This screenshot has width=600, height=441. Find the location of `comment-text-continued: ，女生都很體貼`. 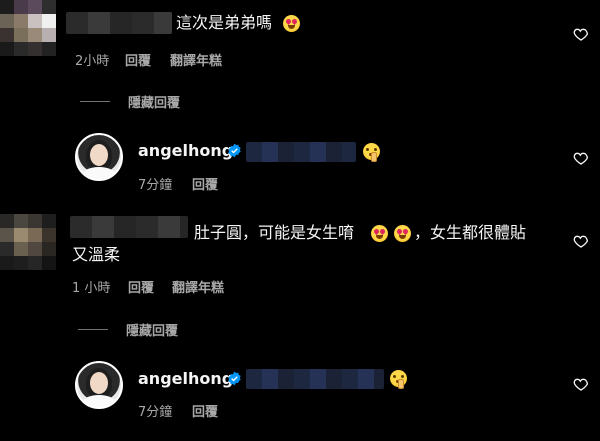

comment-text-continued: ，女生都很體貼 is located at coordinates (470, 232).